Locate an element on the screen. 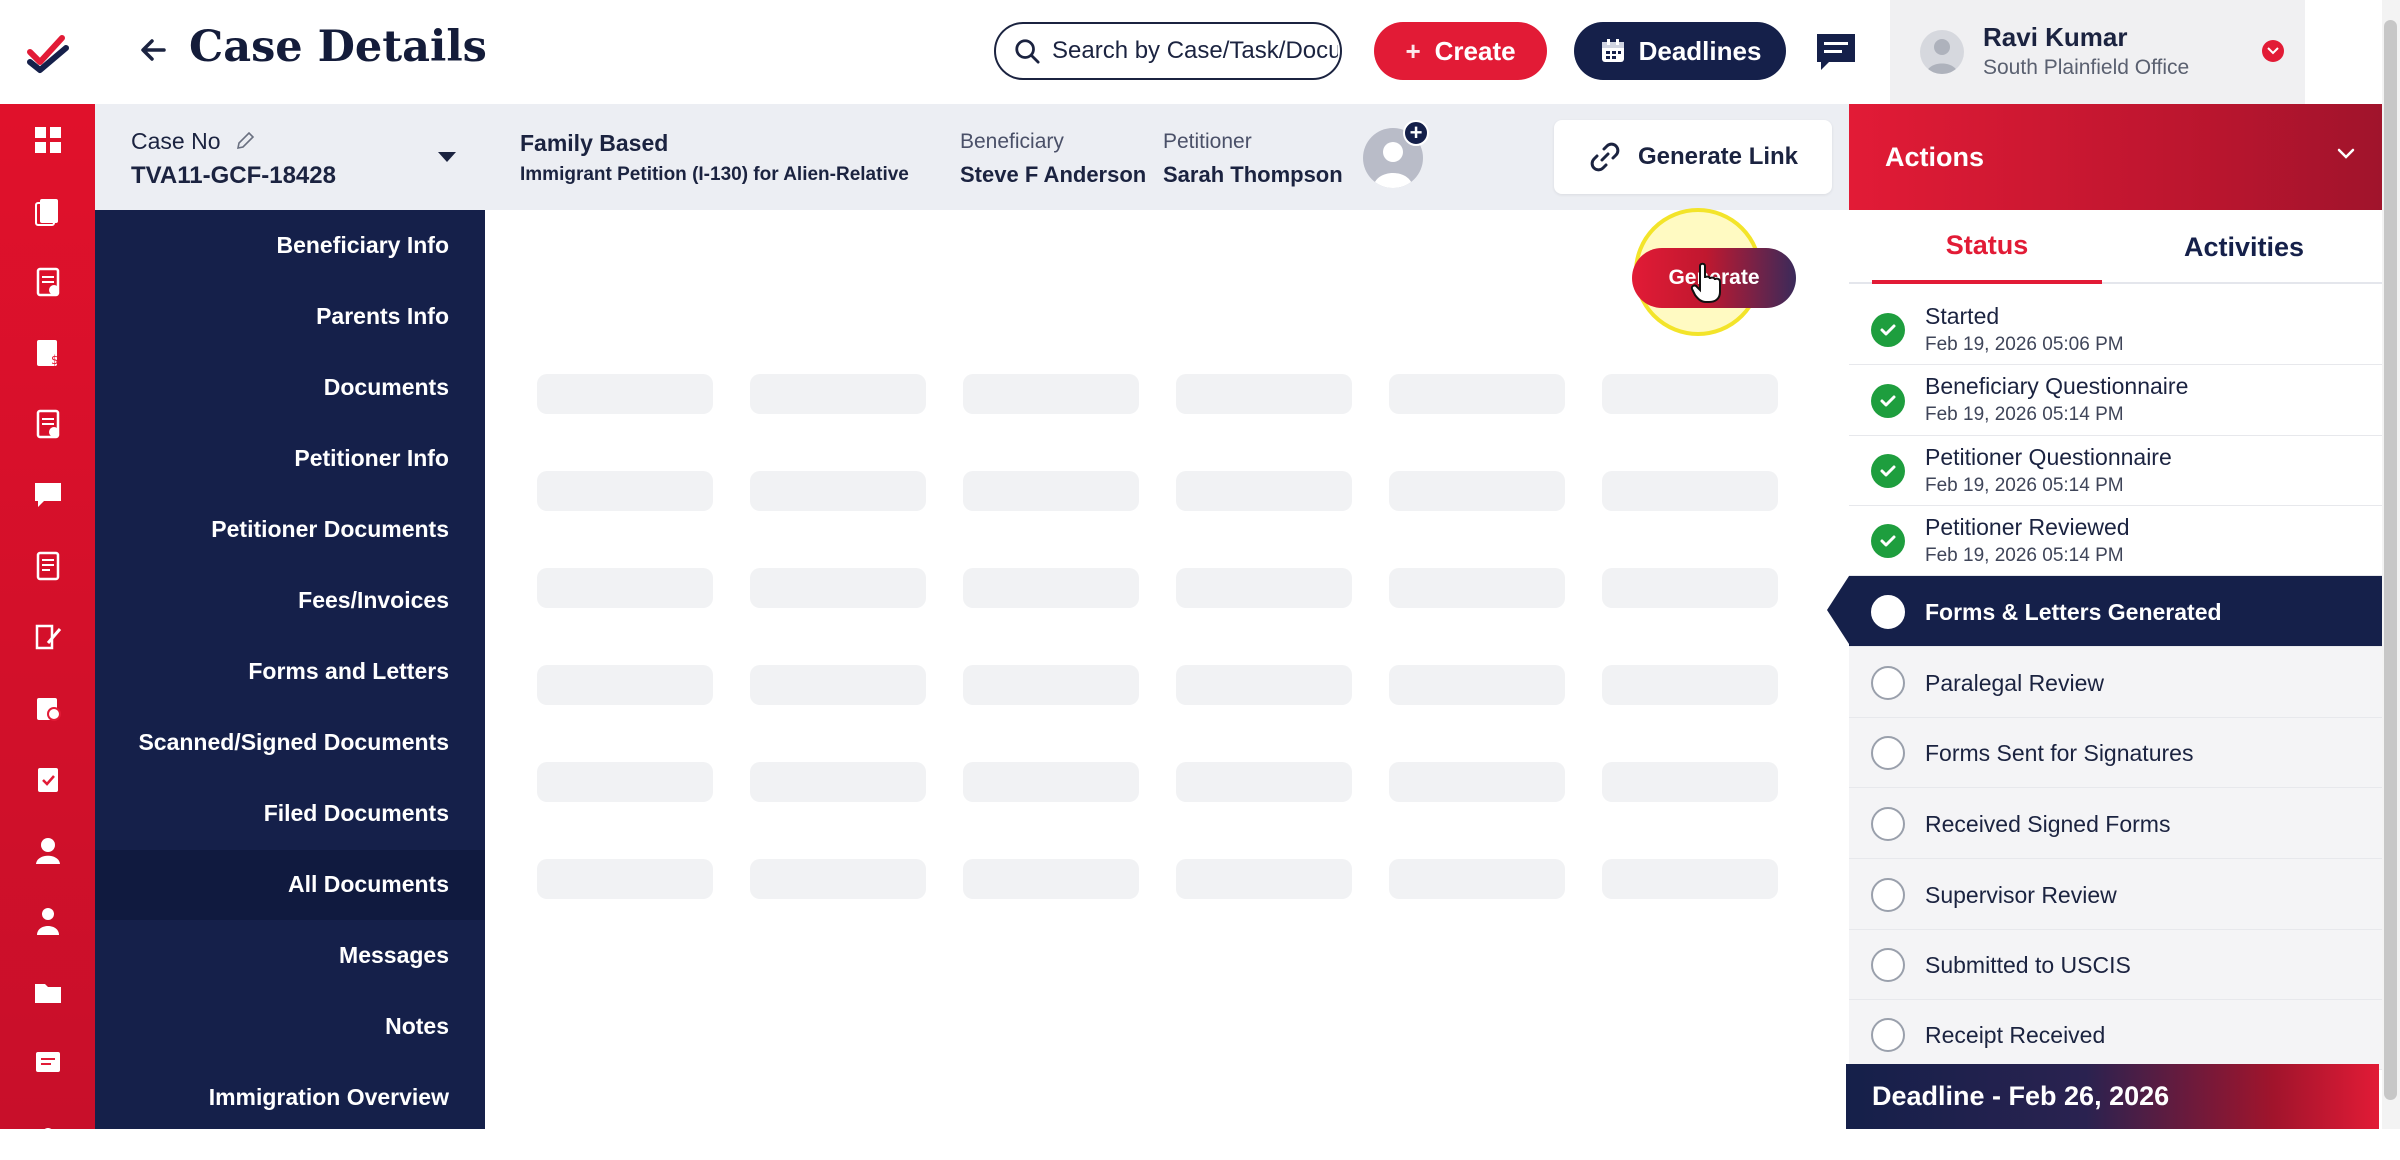 The image size is (2400, 1160). hand-cursor-icon is located at coordinates (1705, 282).